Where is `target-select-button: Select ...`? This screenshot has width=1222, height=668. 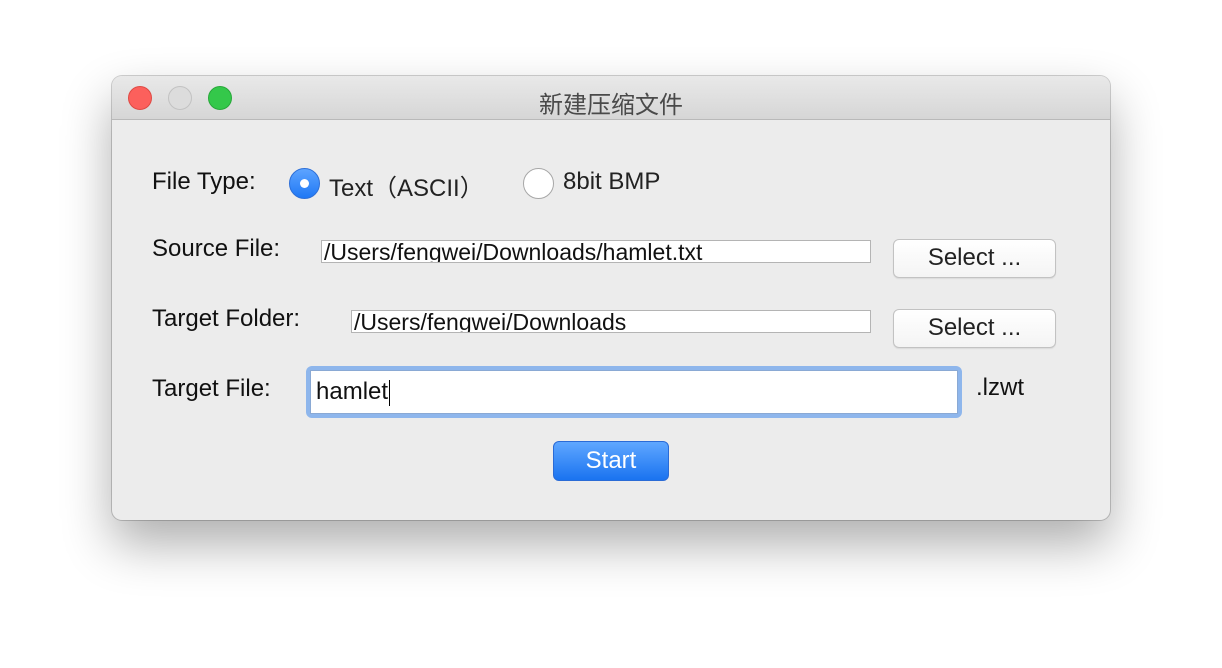
target-select-button: Select ... is located at coordinates (974, 328).